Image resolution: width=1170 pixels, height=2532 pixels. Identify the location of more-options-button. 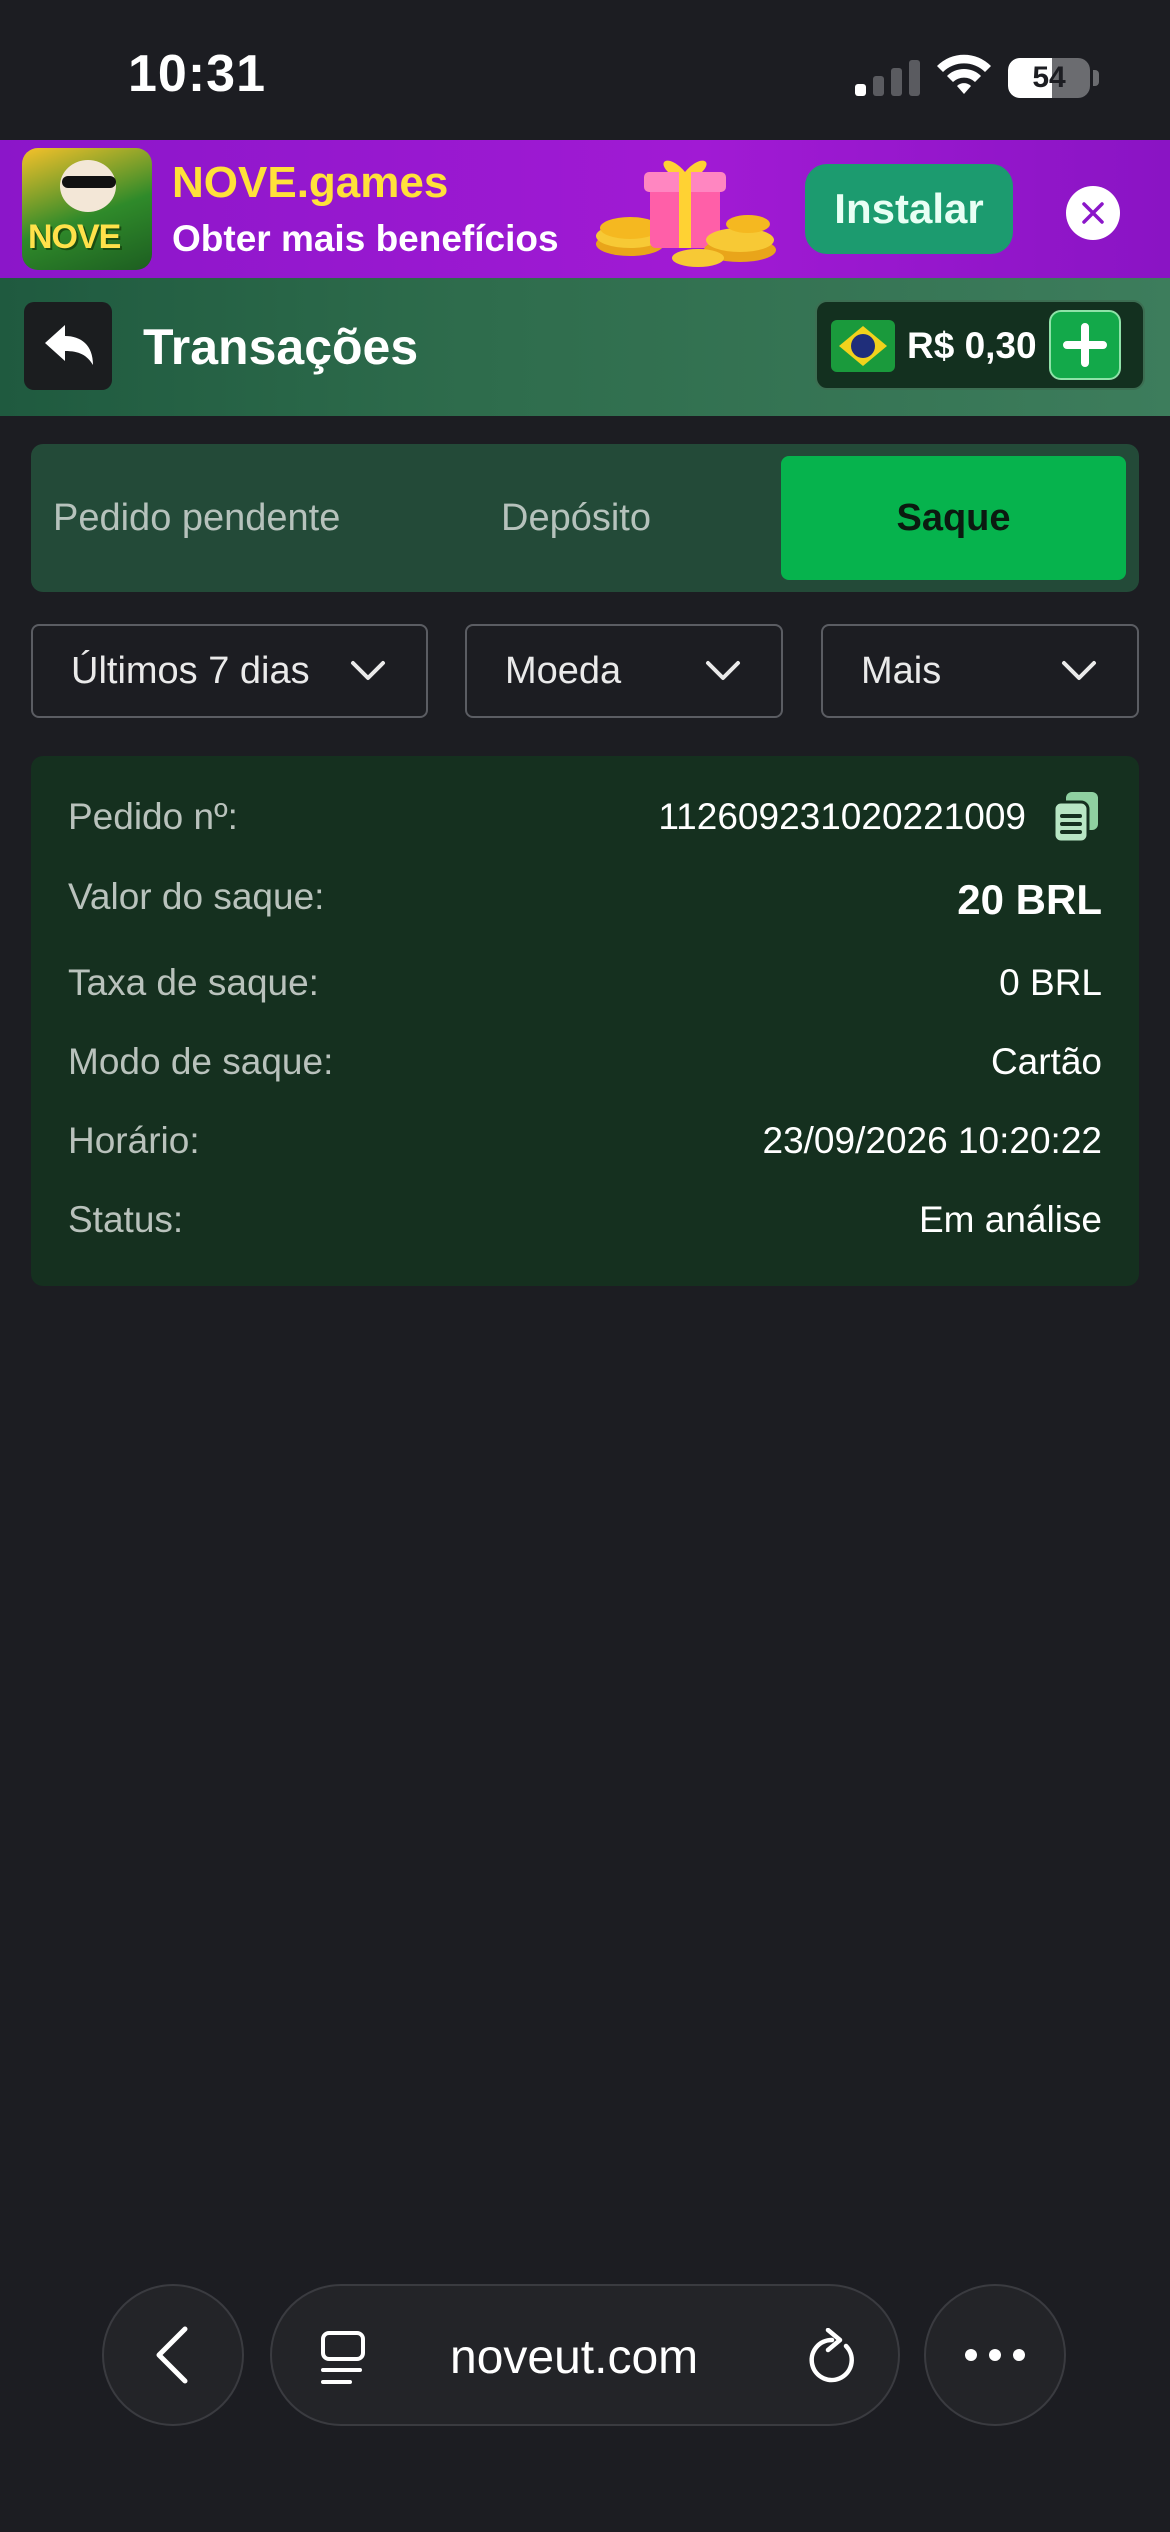
(995, 2355).